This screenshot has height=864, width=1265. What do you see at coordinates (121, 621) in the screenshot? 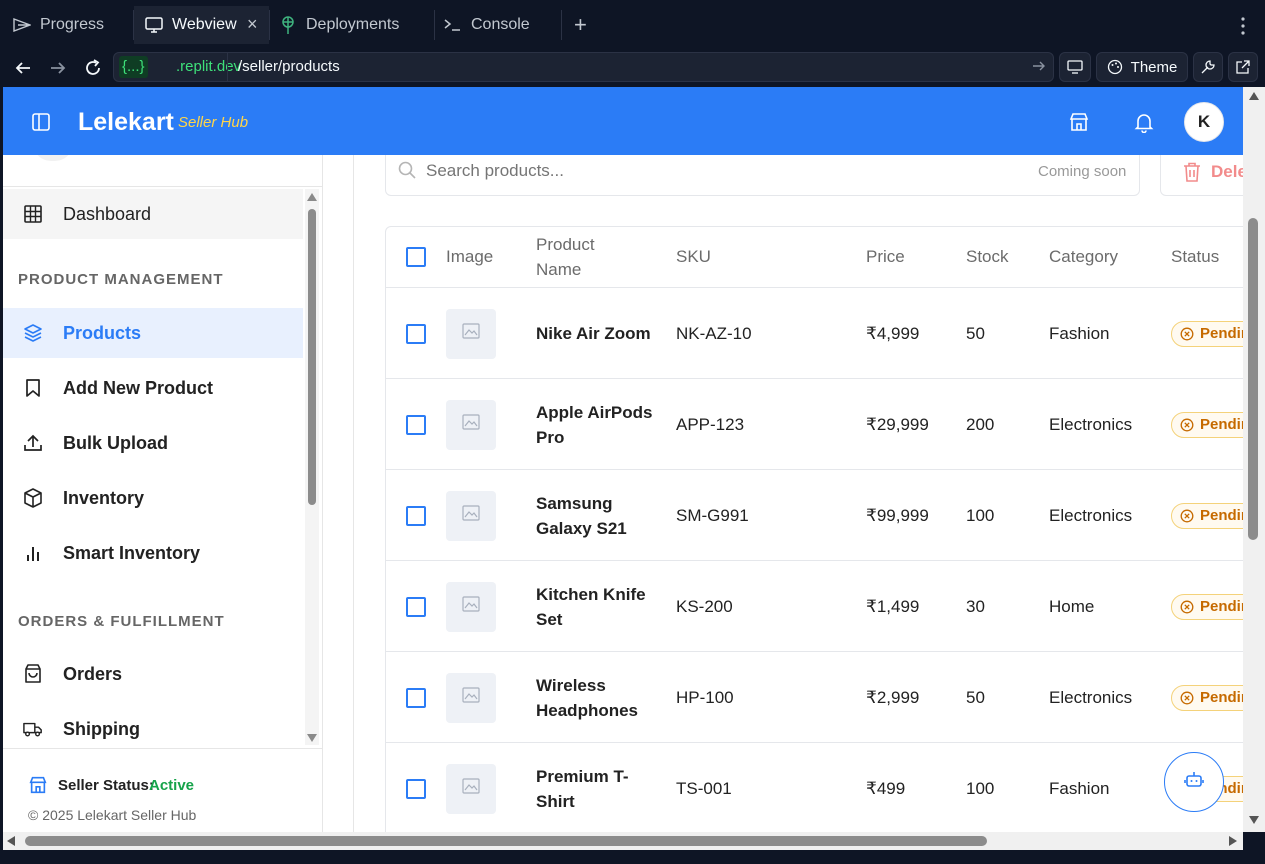
I see `section-heading-orders-fulfillment: ORDERS & FULFILLMENT` at bounding box center [121, 621].